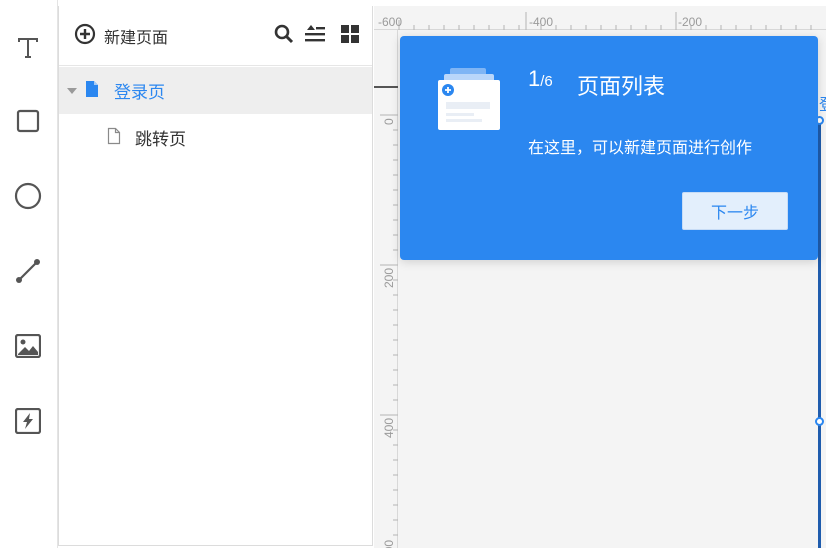  What do you see at coordinates (72, 90) in the screenshot?
I see `expand-caret-icon` at bounding box center [72, 90].